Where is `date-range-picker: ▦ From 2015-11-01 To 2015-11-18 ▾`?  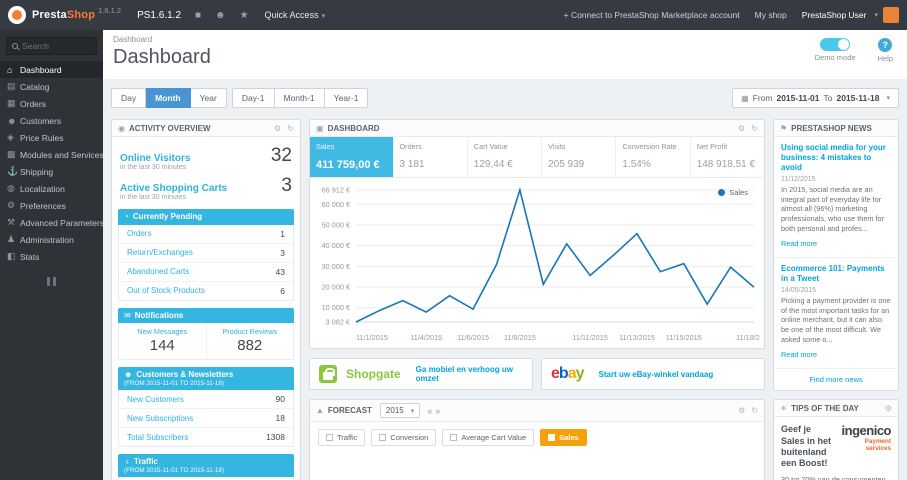
date-range-picker: ▦ From 2015-11-01 To 2015-11-18 ▾ is located at coordinates (815, 98).